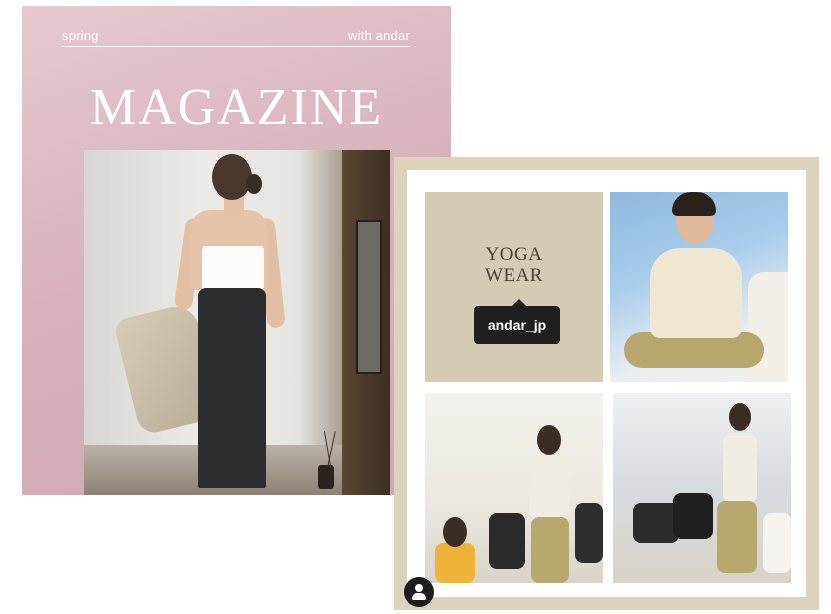 This screenshot has width=831, height=614. I want to click on photo-person-head, so click(232, 177).